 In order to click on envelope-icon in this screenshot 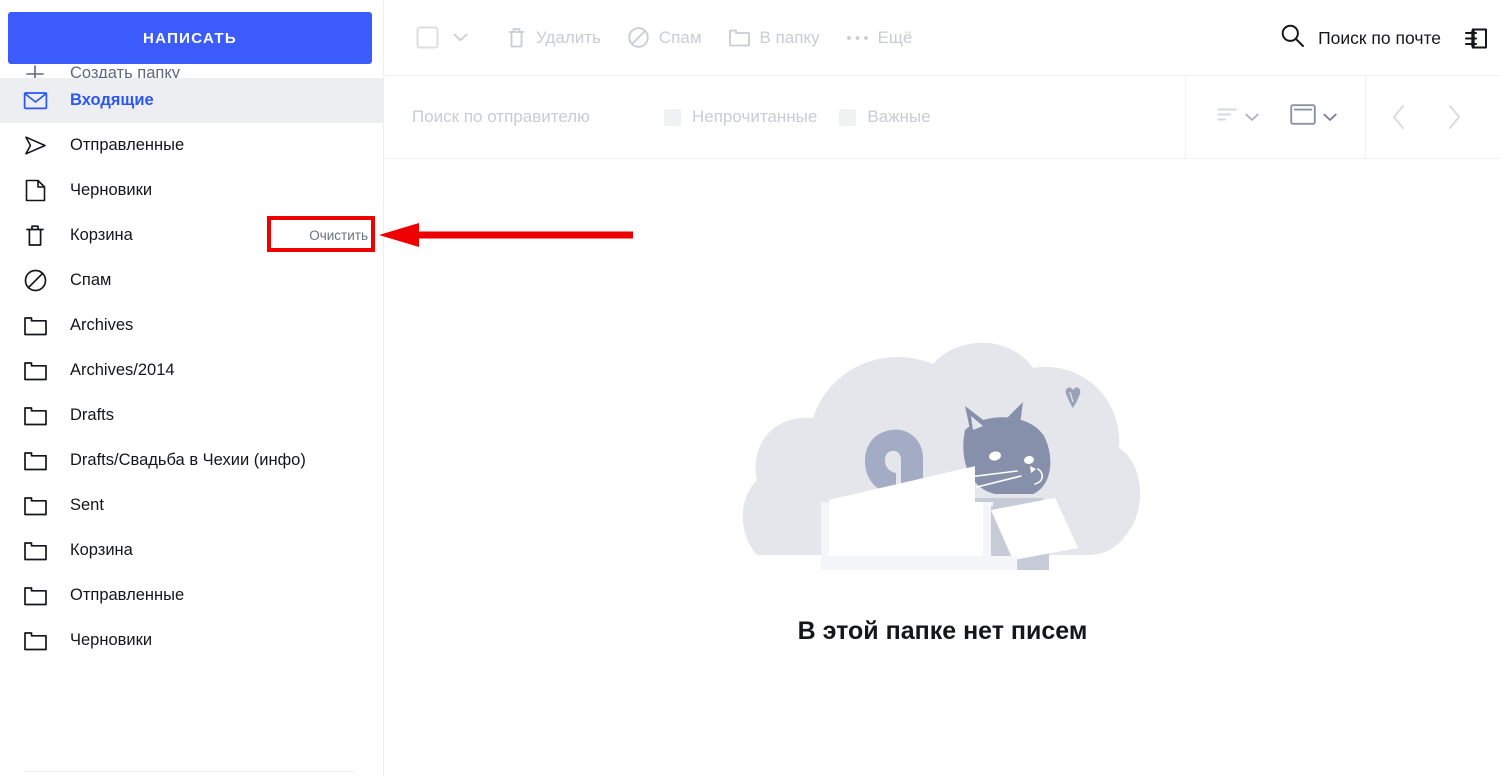, I will do `click(35, 101)`.